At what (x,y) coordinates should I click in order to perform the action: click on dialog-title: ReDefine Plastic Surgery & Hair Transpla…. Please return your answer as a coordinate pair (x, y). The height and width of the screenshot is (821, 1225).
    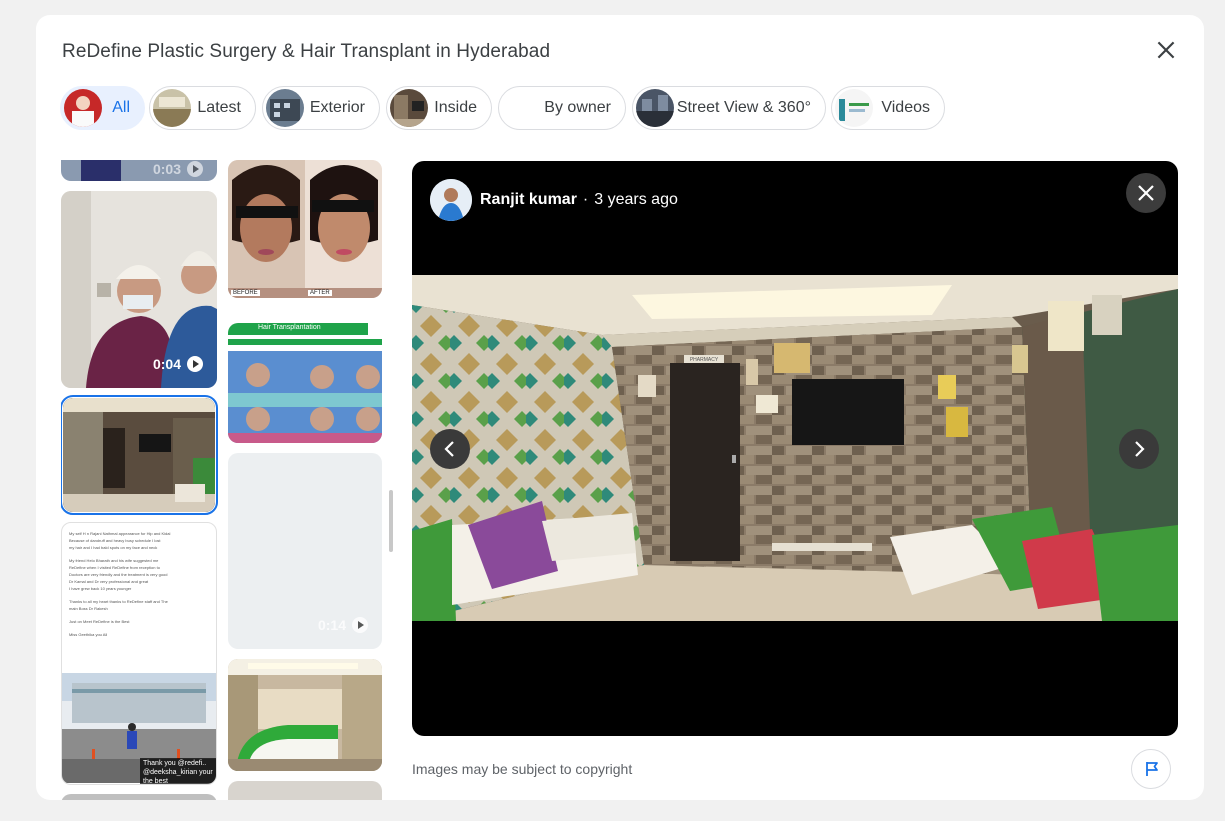
    Looking at the image, I should click on (306, 51).